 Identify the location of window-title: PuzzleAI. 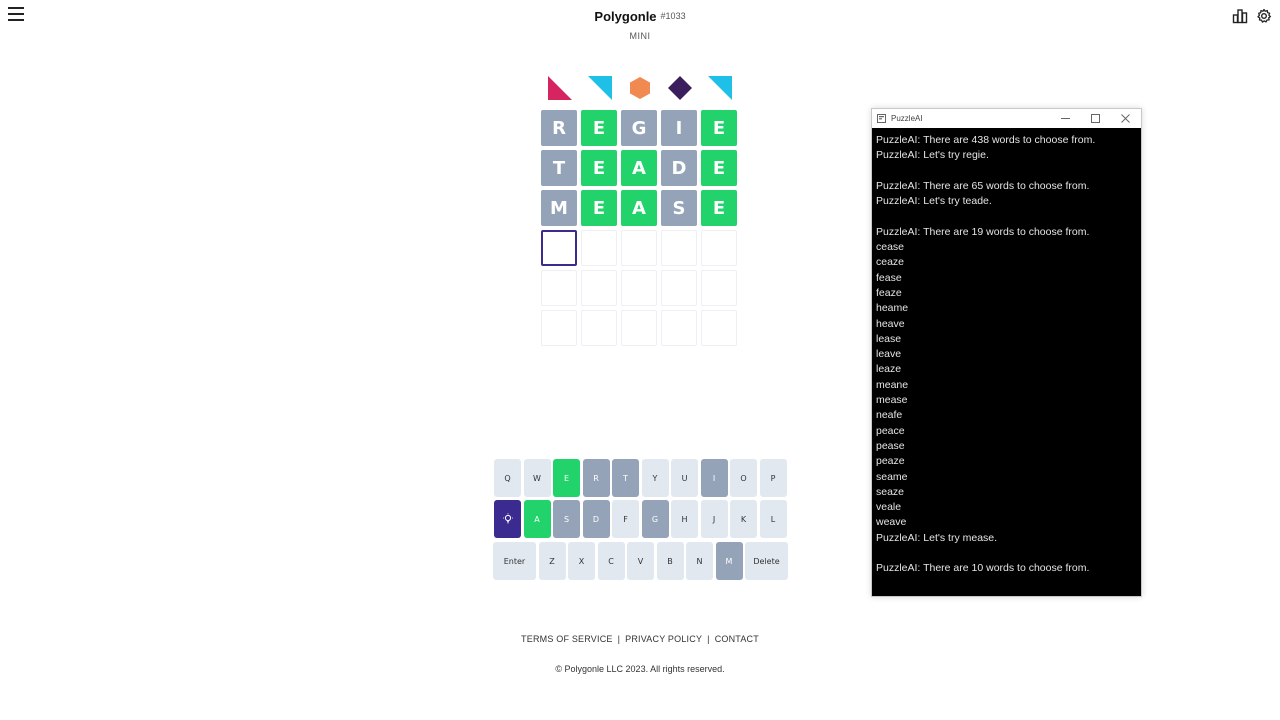
(907, 118).